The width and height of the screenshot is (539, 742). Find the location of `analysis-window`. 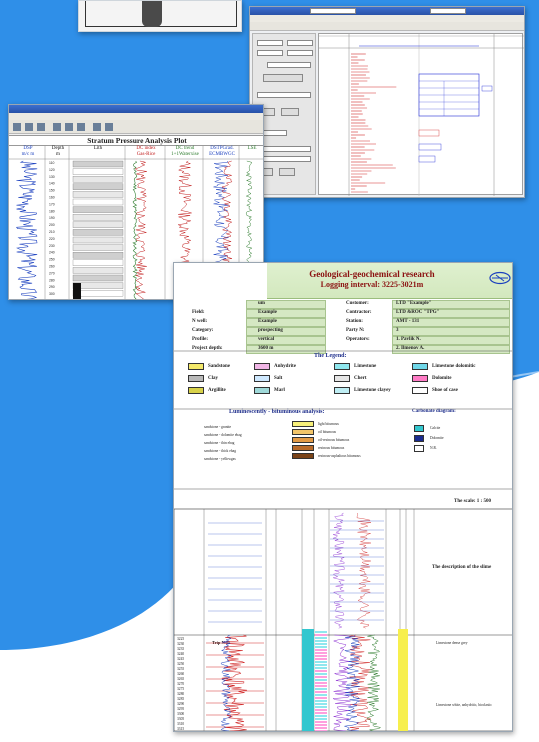

analysis-window is located at coordinates (387, 102).